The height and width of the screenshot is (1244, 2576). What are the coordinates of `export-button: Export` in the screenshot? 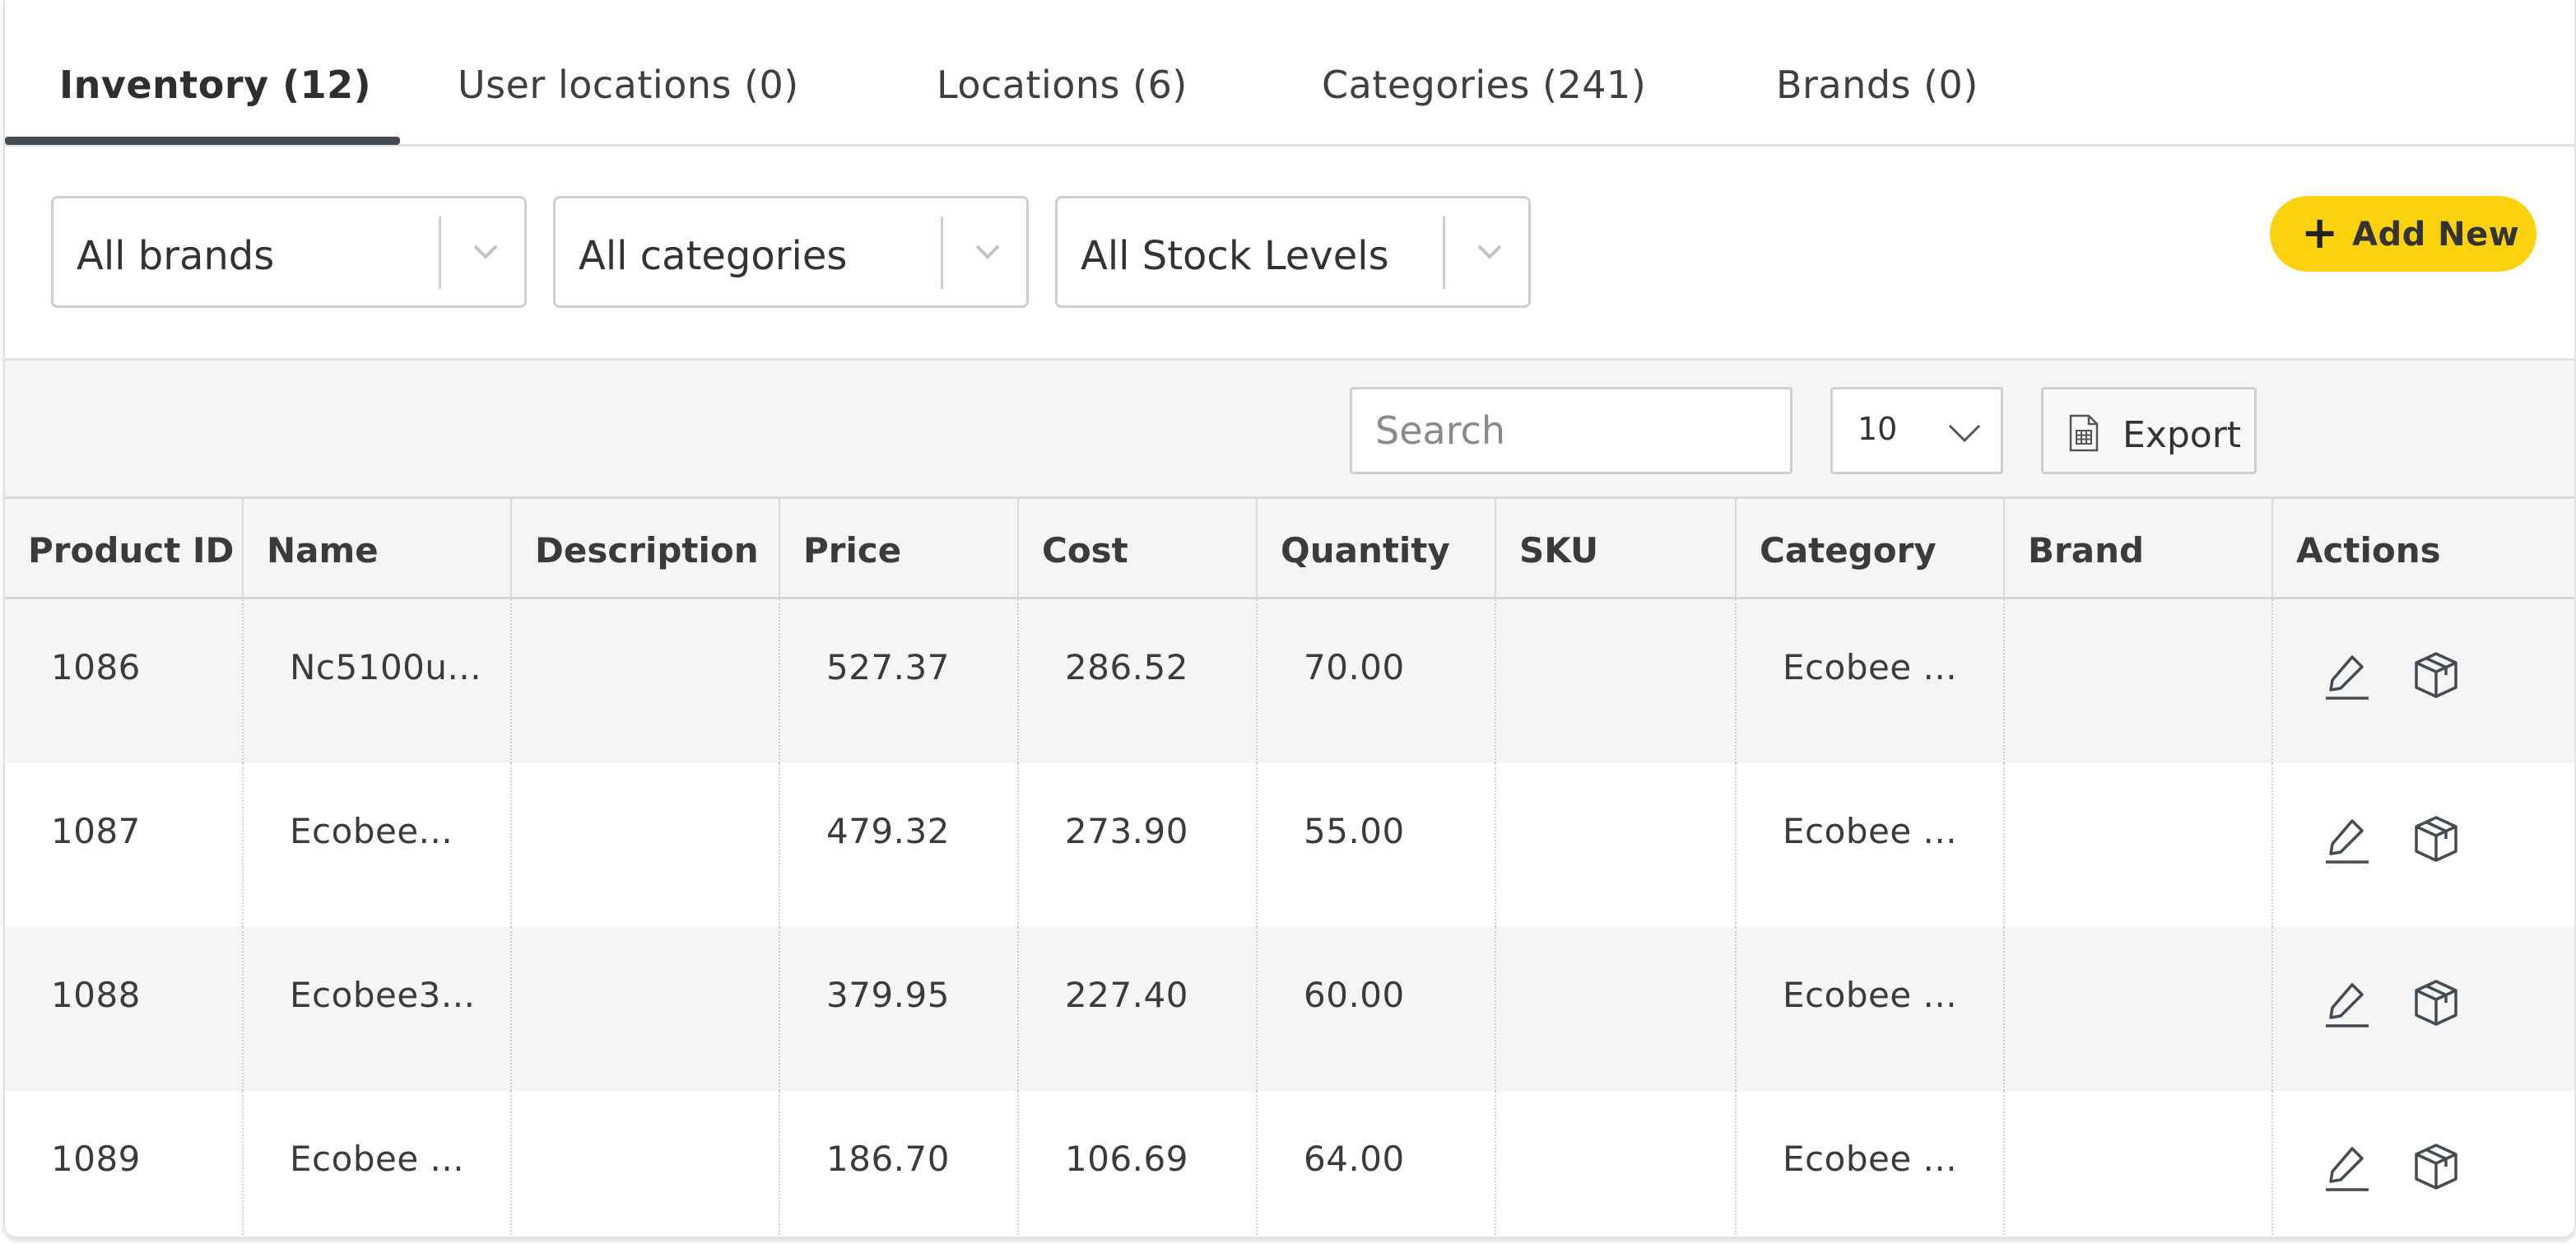 It's located at (2149, 430).